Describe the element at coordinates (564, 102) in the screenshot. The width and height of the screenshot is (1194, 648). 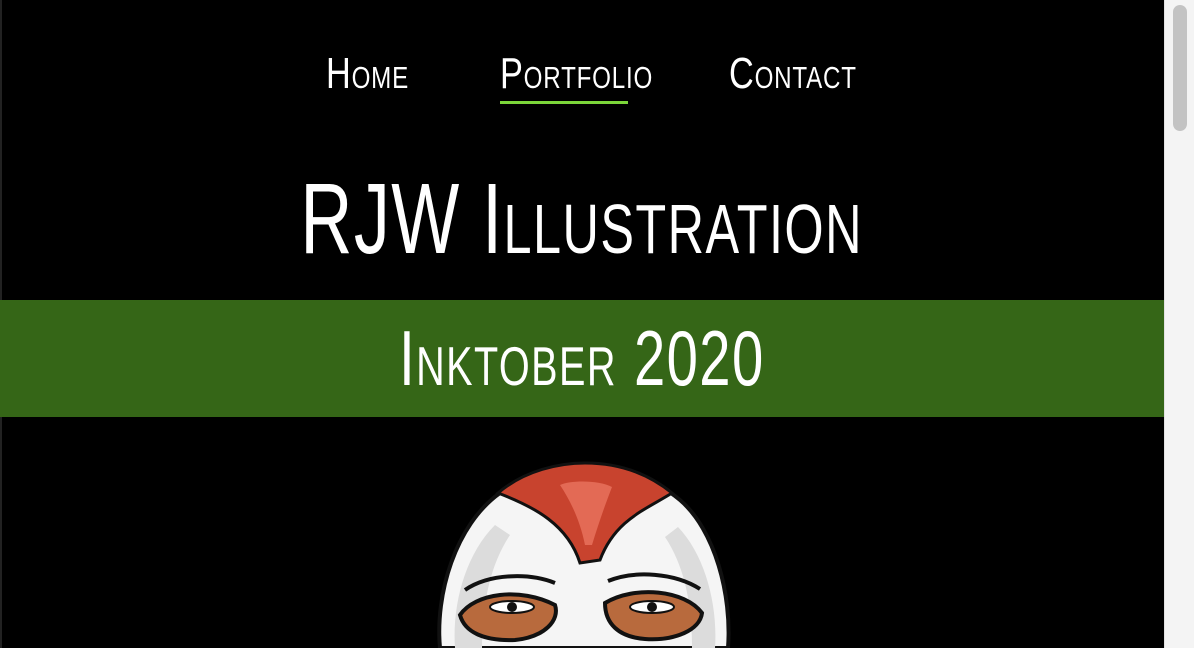
I see `active-nav-underline` at that location.